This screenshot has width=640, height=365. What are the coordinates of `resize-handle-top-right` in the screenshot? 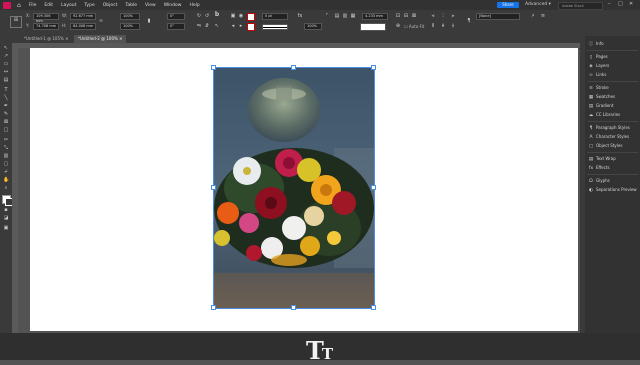 It's located at (373, 67).